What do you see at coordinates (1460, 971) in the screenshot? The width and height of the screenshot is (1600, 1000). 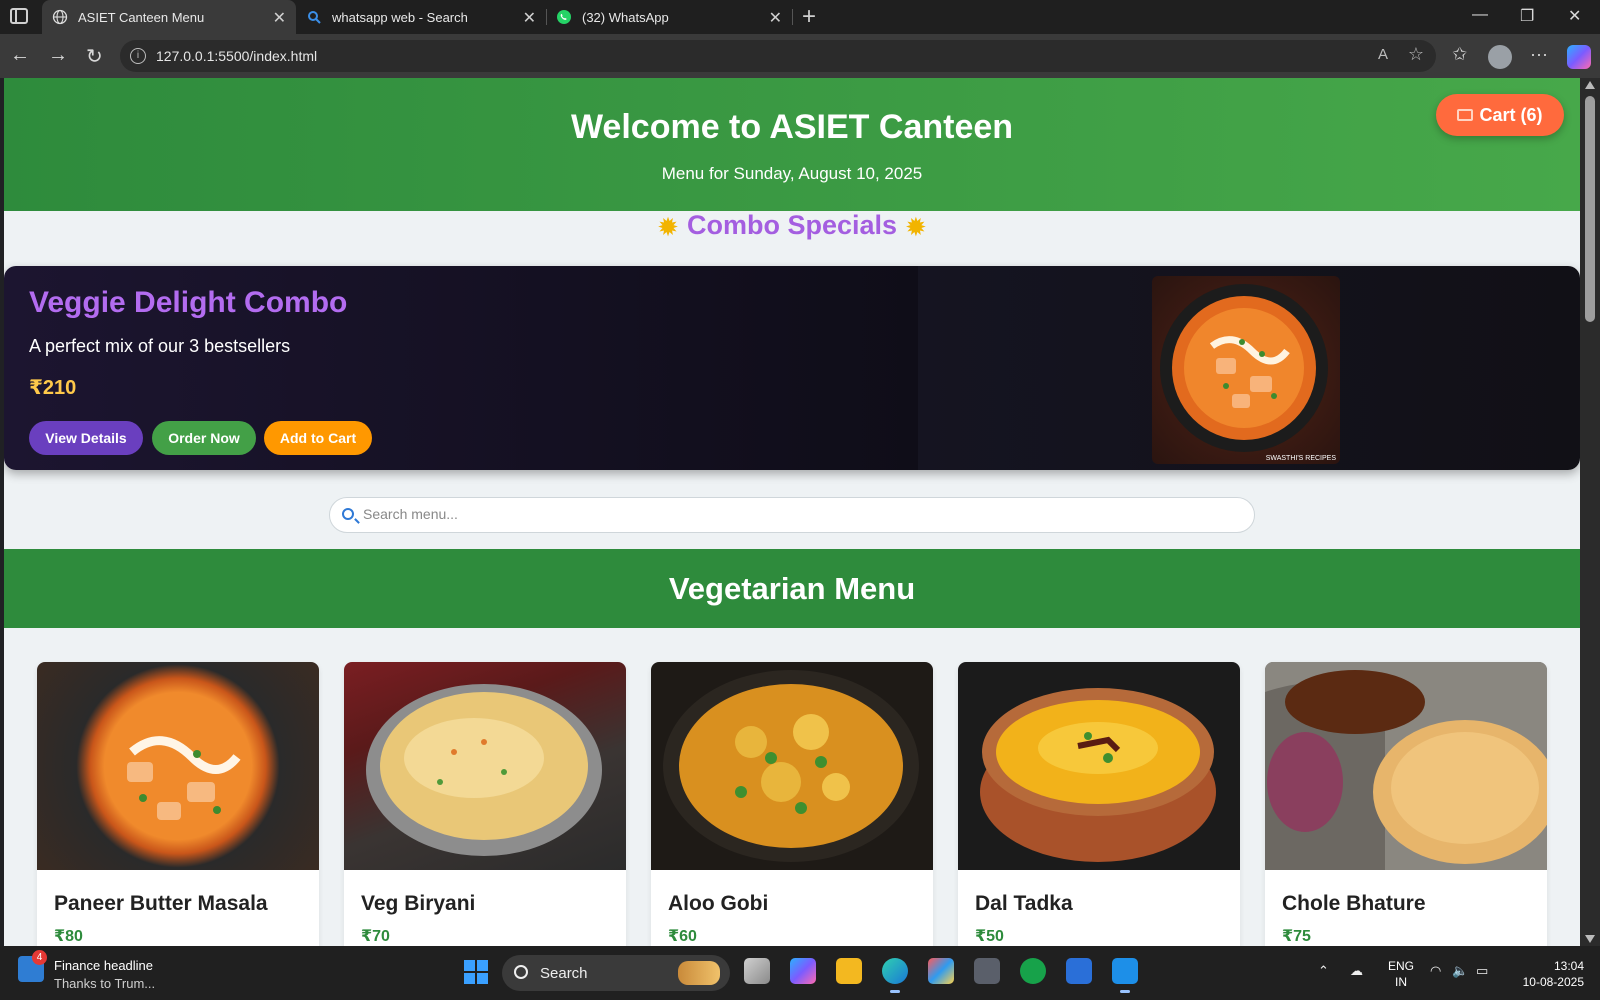 I see `volume-icon: 🔈` at bounding box center [1460, 971].